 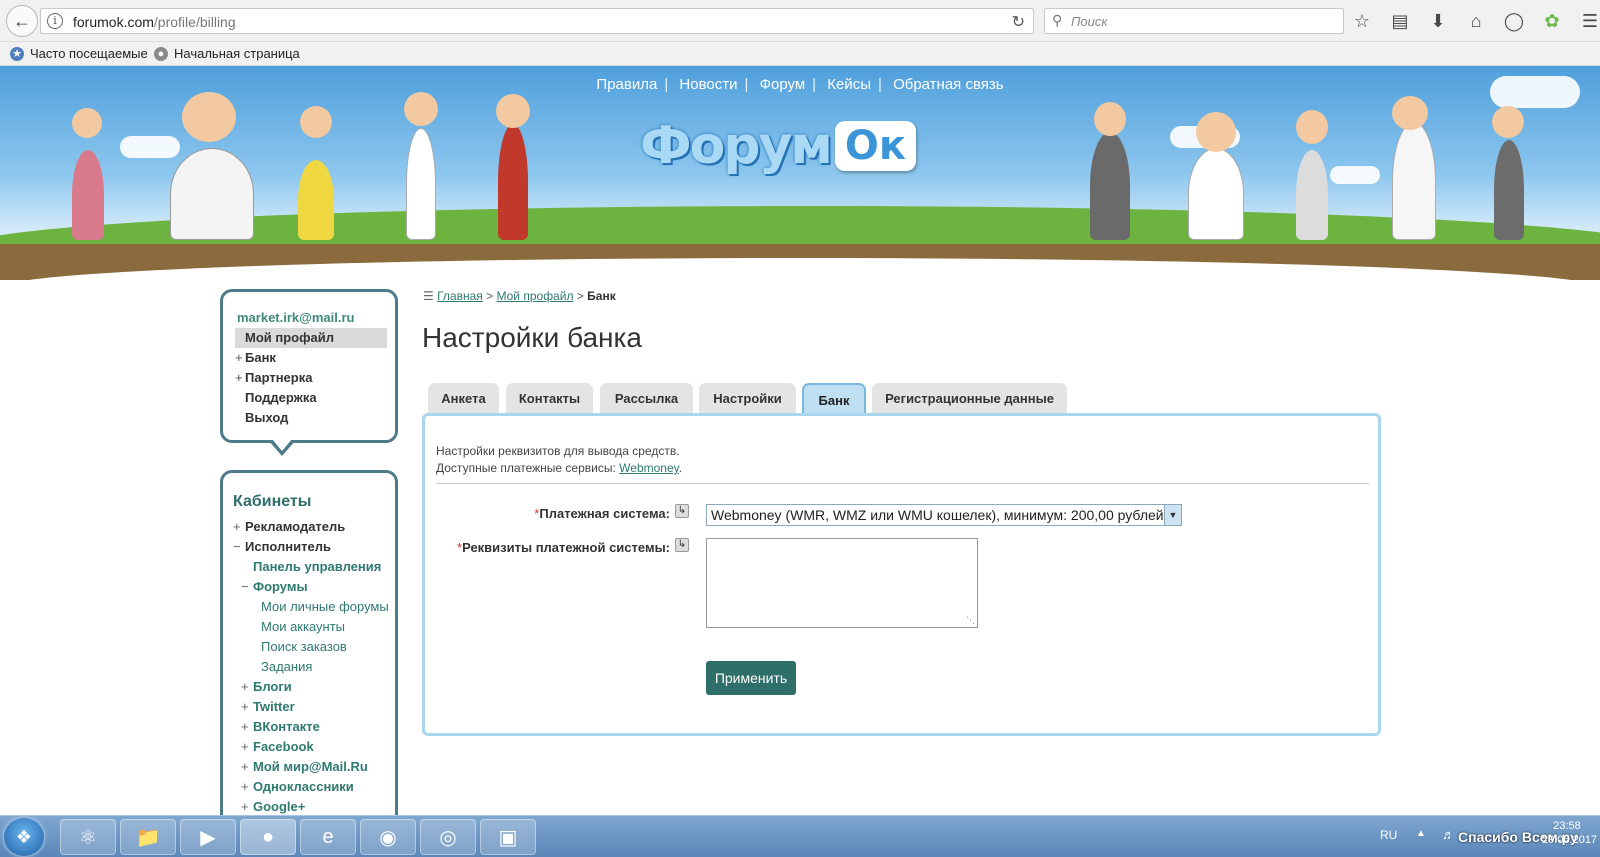 I want to click on folder-icon: 📁, so click(x=148, y=837).